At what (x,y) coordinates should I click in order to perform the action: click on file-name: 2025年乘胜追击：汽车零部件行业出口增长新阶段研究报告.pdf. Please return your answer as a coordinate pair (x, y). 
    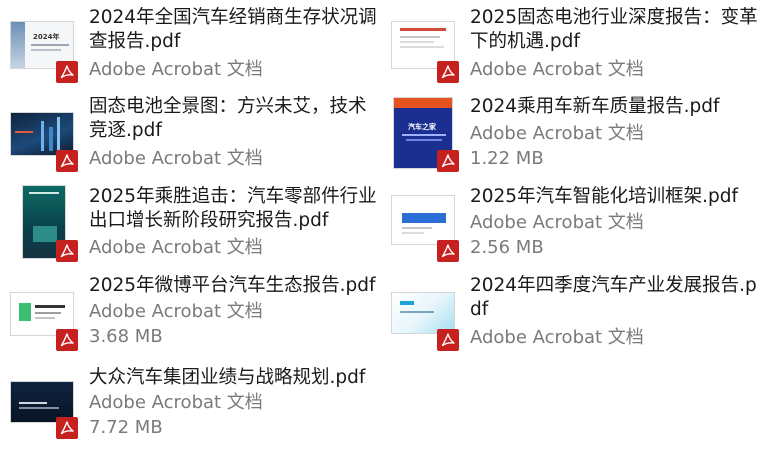
    Looking at the image, I should click on (233, 208).